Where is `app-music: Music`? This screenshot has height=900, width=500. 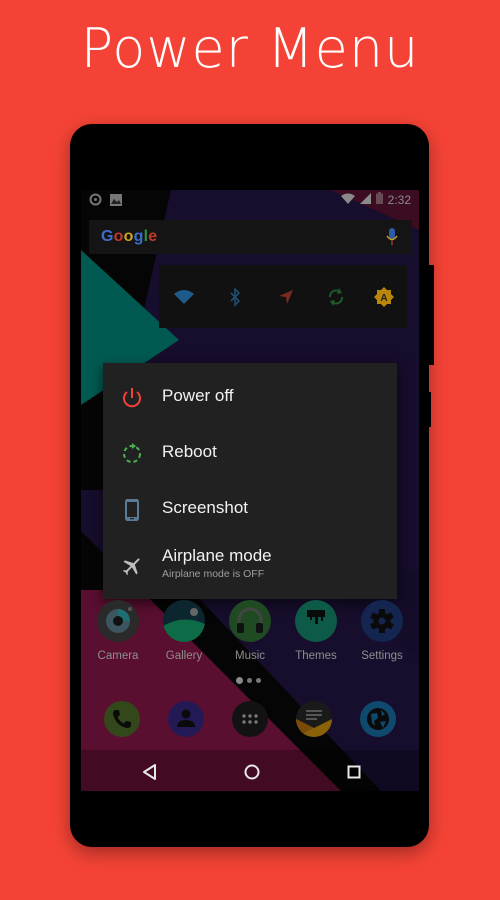 app-music: Music is located at coordinates (250, 631).